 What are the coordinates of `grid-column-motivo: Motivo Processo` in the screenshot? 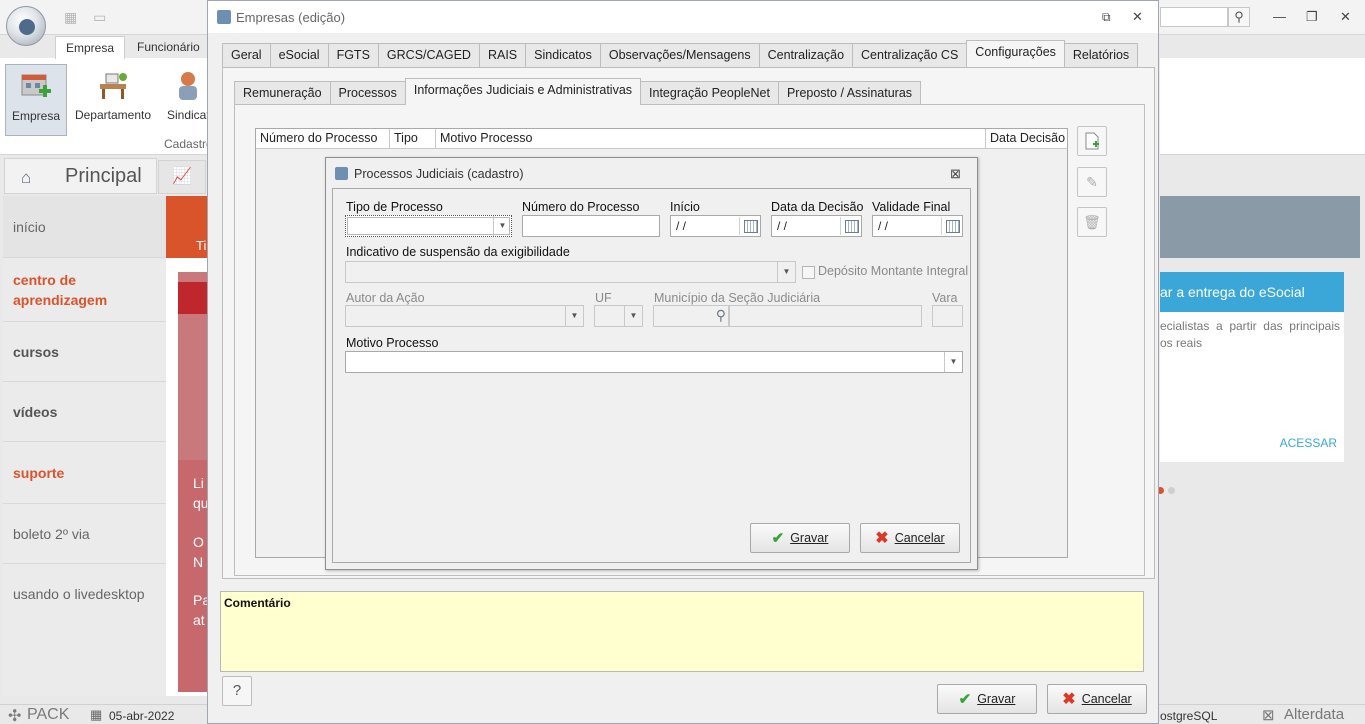 It's located at (711, 139).